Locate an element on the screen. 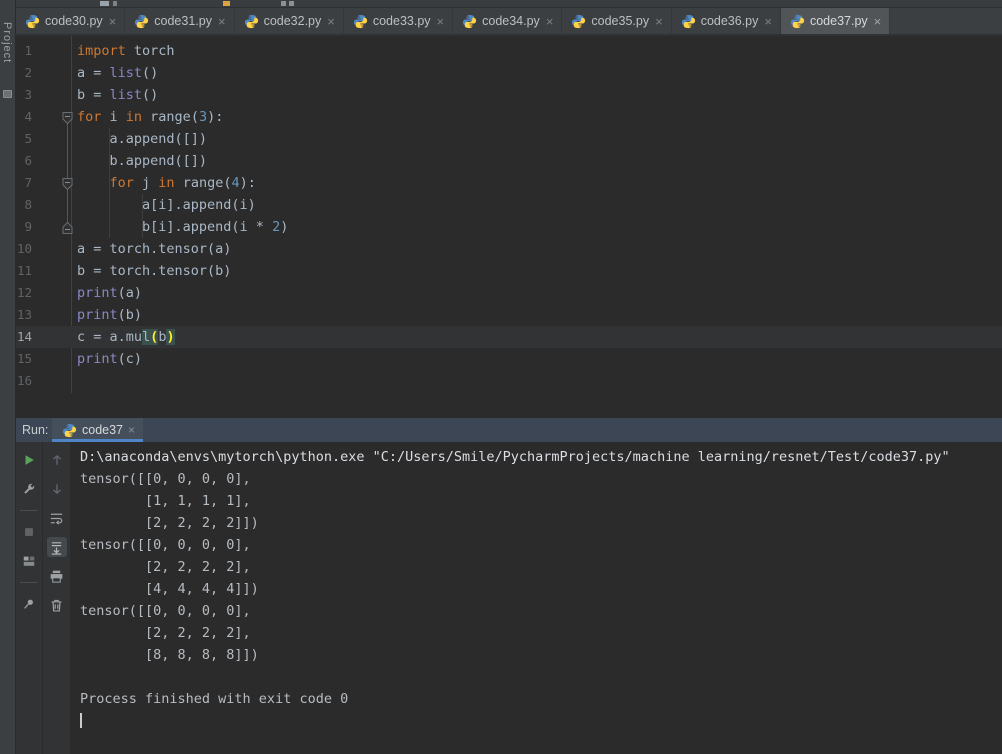  line-number: 10 is located at coordinates (25, 248).